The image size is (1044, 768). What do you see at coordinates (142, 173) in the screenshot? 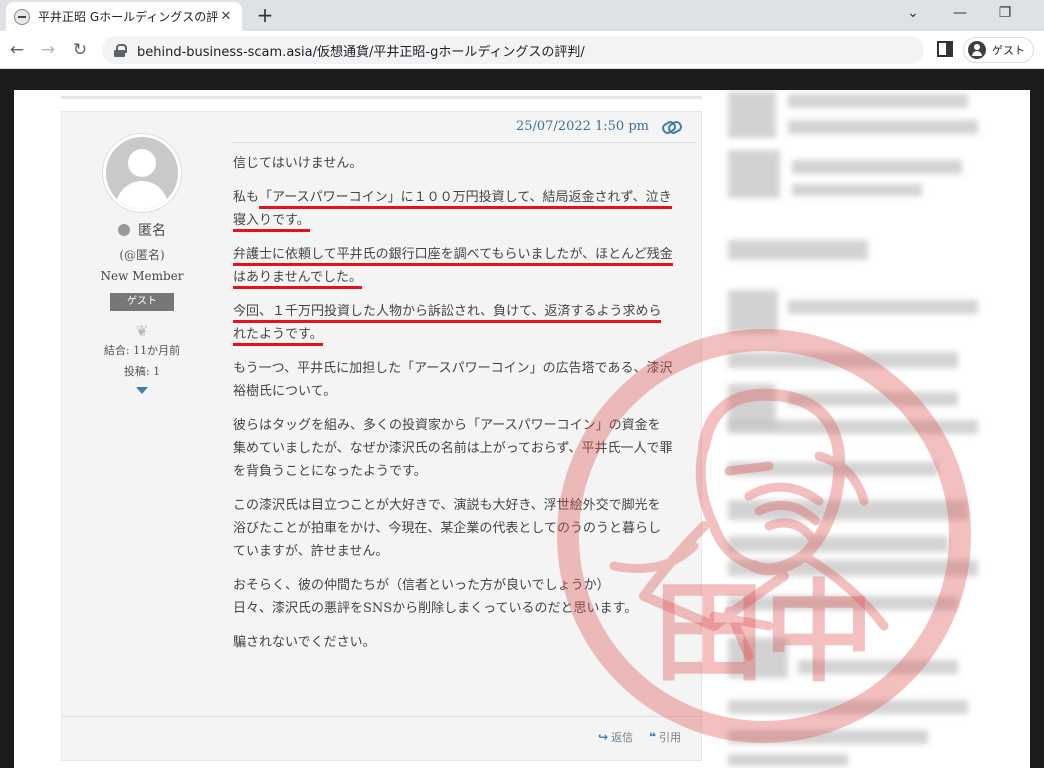
I see `avatar` at bounding box center [142, 173].